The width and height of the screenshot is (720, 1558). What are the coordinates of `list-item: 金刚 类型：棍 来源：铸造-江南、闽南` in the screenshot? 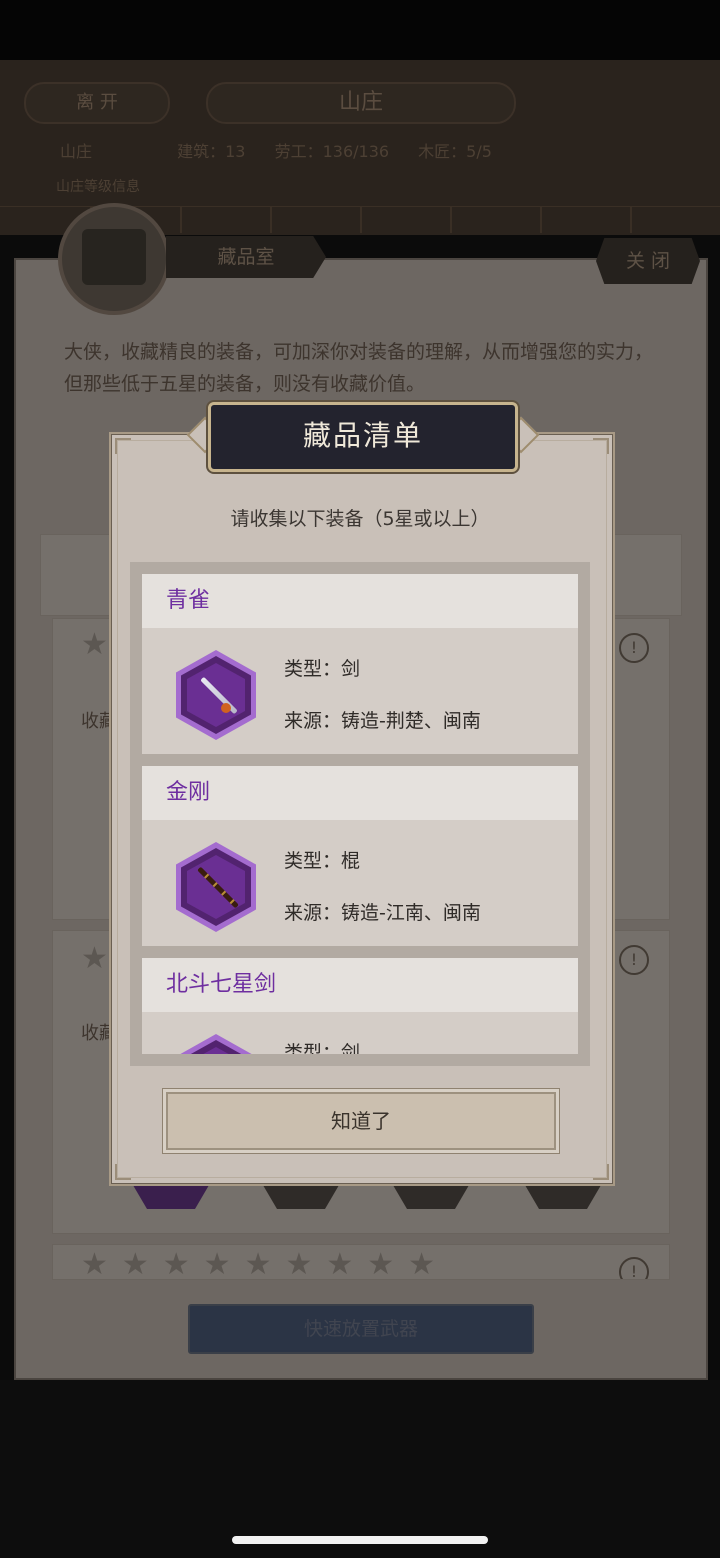 It's located at (360, 856).